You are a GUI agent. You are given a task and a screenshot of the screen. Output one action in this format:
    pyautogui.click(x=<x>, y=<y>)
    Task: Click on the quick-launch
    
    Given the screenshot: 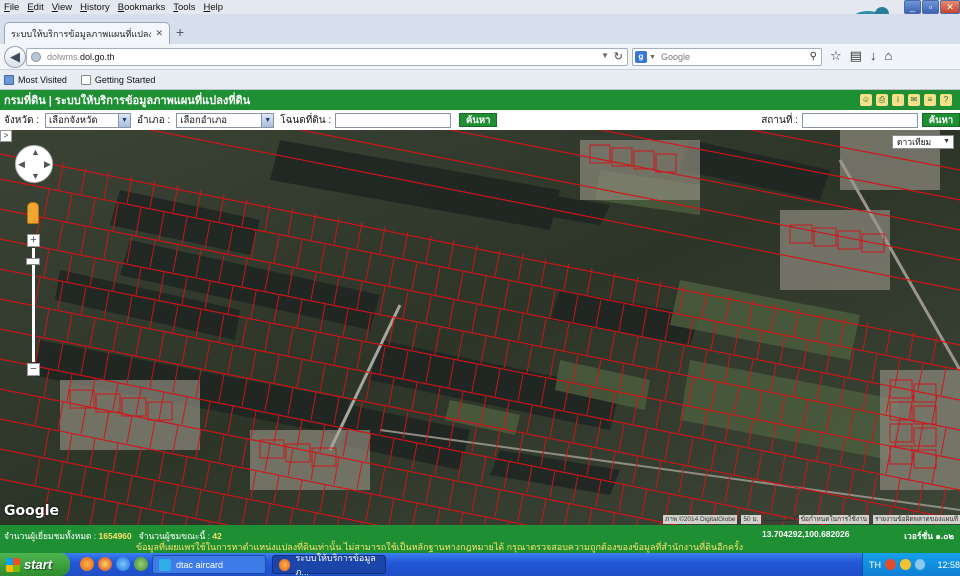 What is the action you would take?
    pyautogui.click(x=114, y=564)
    